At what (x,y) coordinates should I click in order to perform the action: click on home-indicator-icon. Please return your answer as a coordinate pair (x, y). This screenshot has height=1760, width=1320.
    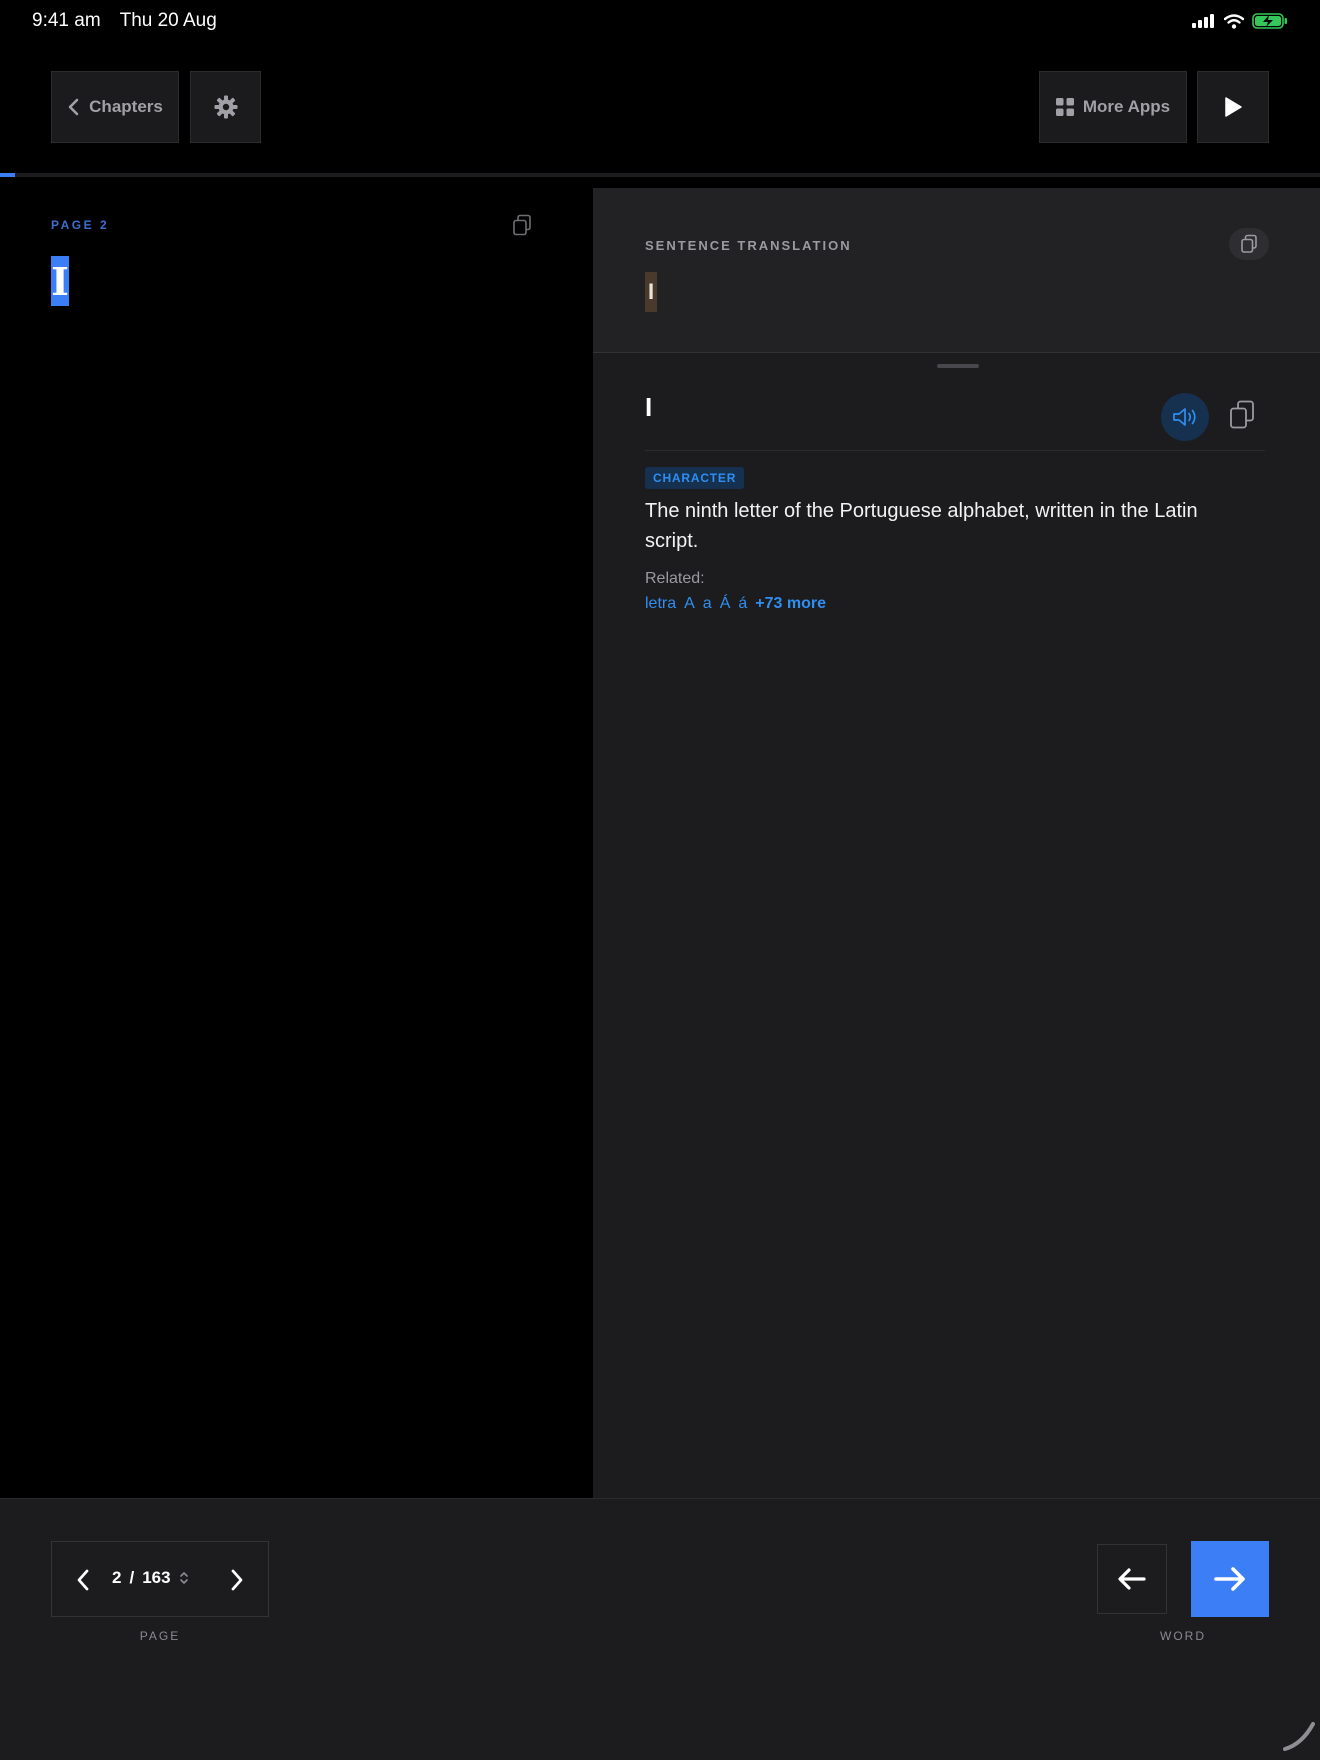
    Looking at the image, I should click on (1299, 1736).